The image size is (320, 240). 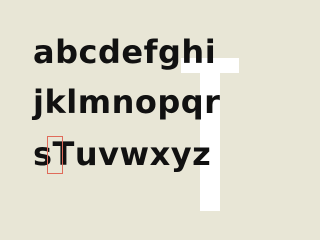 I want to click on alphabet-row-1: abcdefghi, so click(x=125, y=52).